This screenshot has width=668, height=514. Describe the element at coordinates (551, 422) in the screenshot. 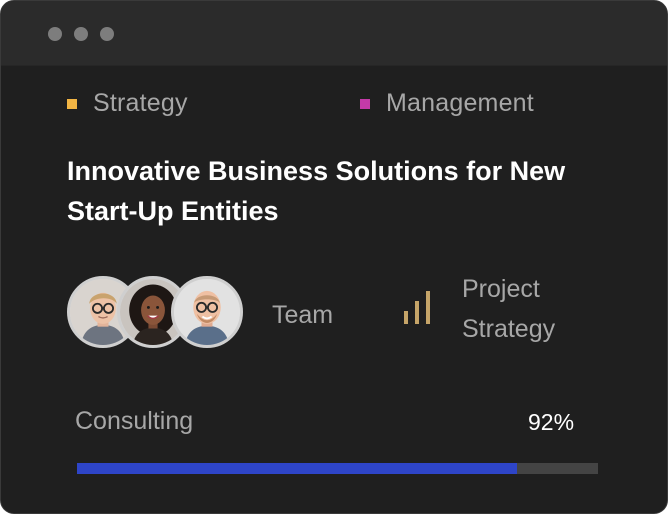

I see `progress-percent: 92%` at that location.